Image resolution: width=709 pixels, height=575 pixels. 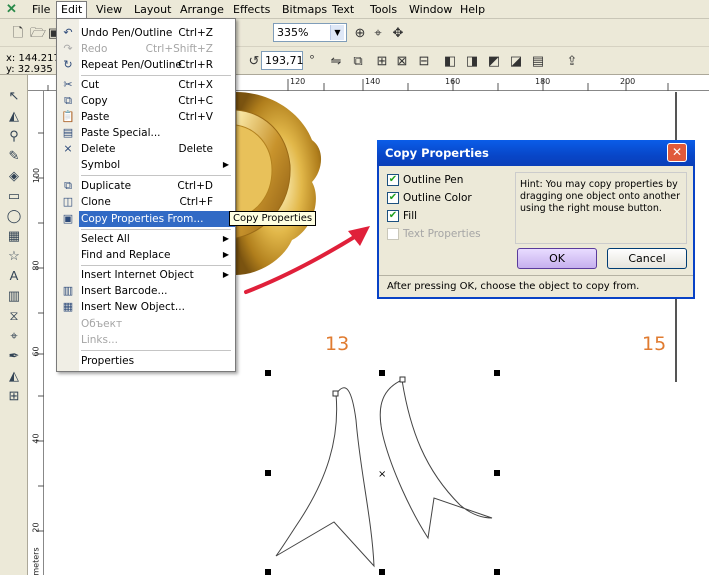 What do you see at coordinates (68, 84) in the screenshot?
I see `scissors-icon: ✂` at bounding box center [68, 84].